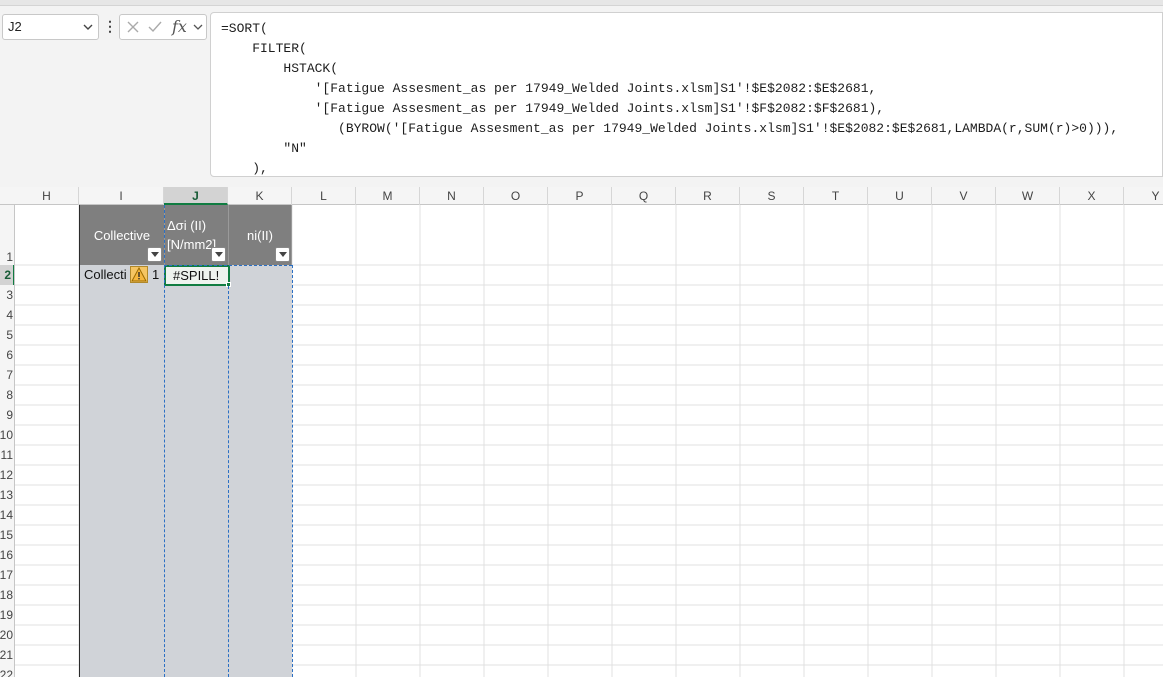 This screenshot has height=677, width=1163. Describe the element at coordinates (187, 225) in the screenshot. I see `header-label-line1: Δσi (II)` at that location.